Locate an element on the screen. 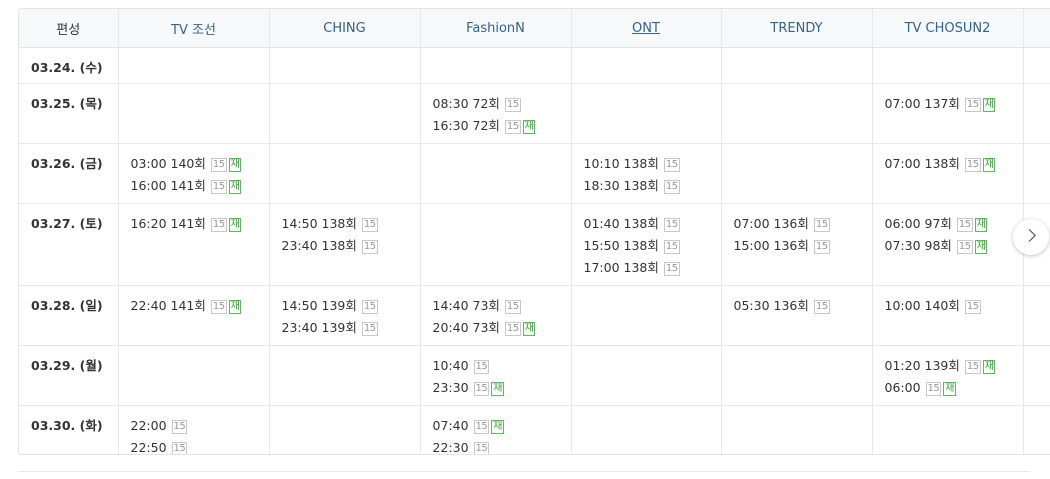 The width and height of the screenshot is (1050, 479). episode-number: 140회 is located at coordinates (942, 305).